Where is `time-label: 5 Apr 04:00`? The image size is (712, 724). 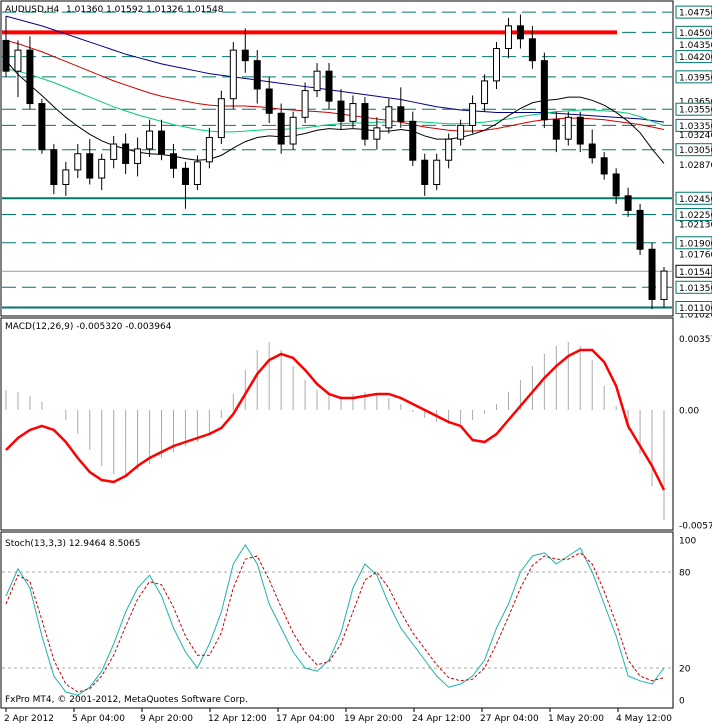
time-label: 5 Apr 04:00 is located at coordinates (98, 719).